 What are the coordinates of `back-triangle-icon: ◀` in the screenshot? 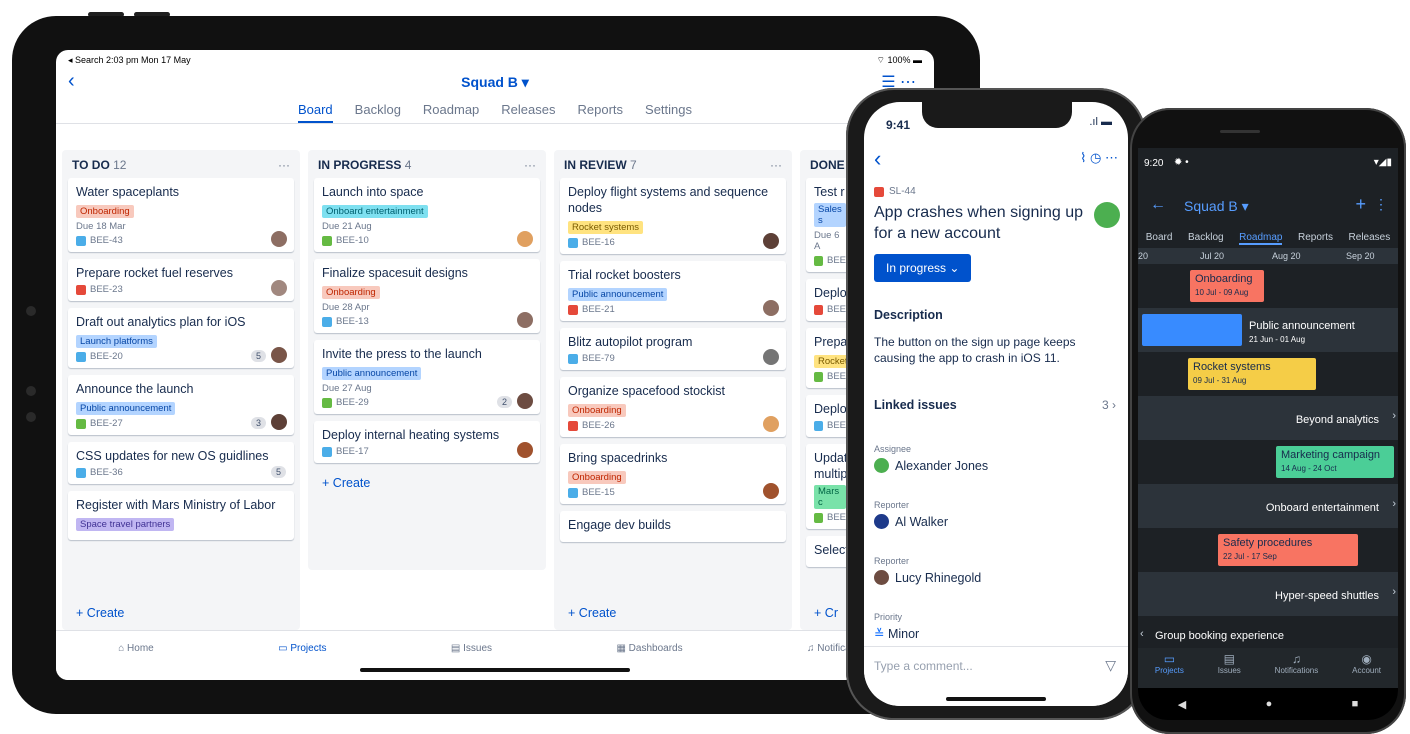 It's located at (1182, 704).